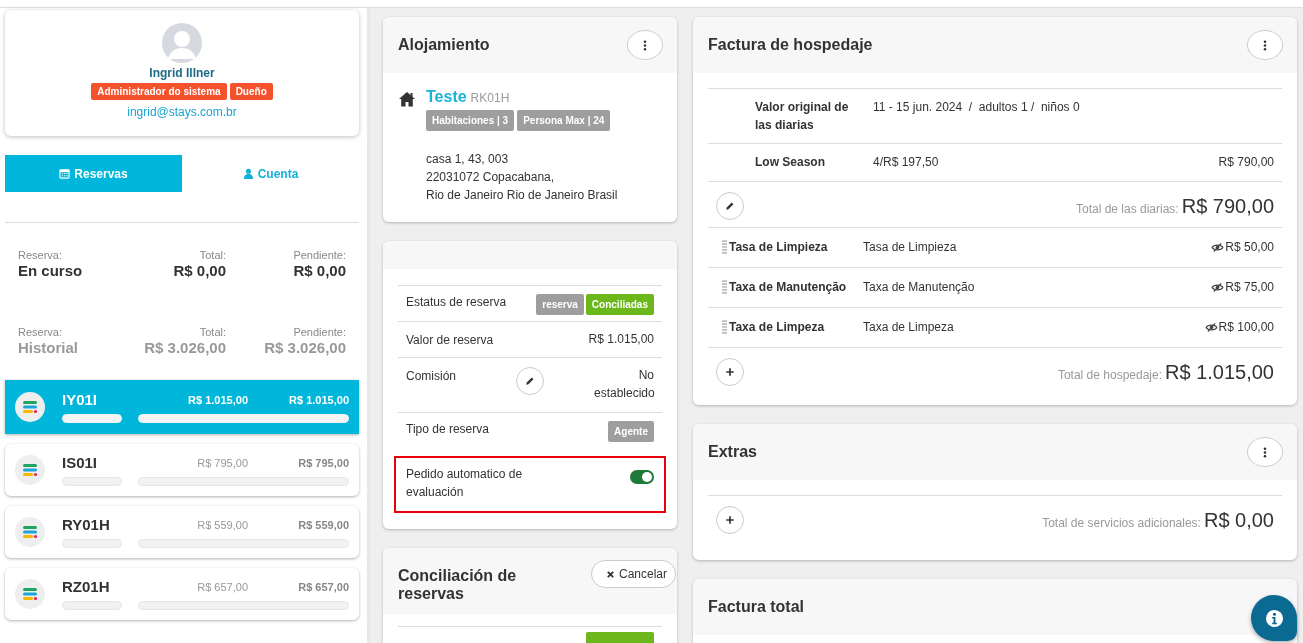 The width and height of the screenshot is (1303, 643). Describe the element at coordinates (319, 270) in the screenshot. I see `summary-pending: R$ 0,00` at that location.